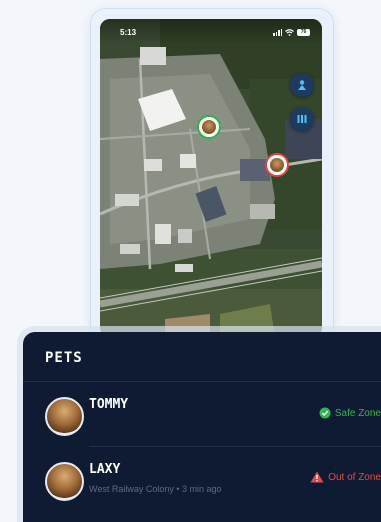 This screenshot has height=522, width=381. What do you see at coordinates (109, 404) in the screenshot?
I see `pet-name: TOMMY` at bounding box center [109, 404].